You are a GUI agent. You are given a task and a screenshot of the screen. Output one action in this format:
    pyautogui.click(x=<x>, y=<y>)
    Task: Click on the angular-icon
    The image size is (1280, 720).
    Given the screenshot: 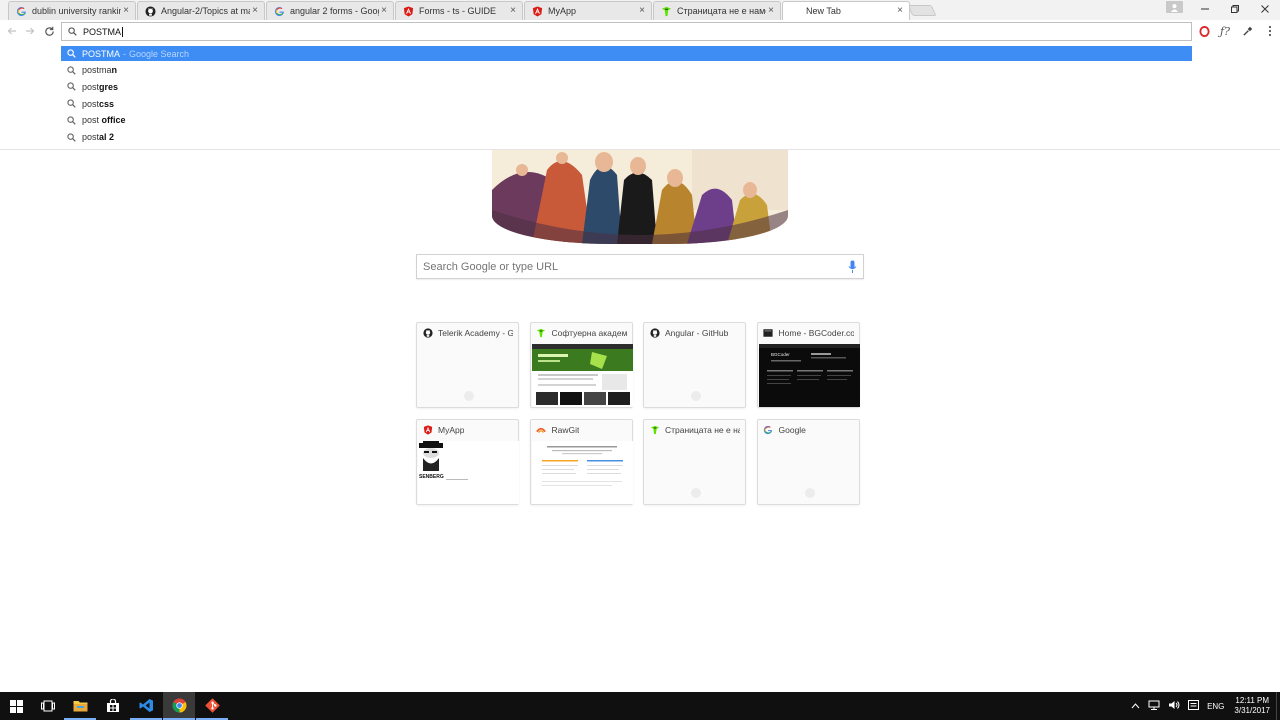 What is the action you would take?
    pyautogui.click(x=408, y=11)
    